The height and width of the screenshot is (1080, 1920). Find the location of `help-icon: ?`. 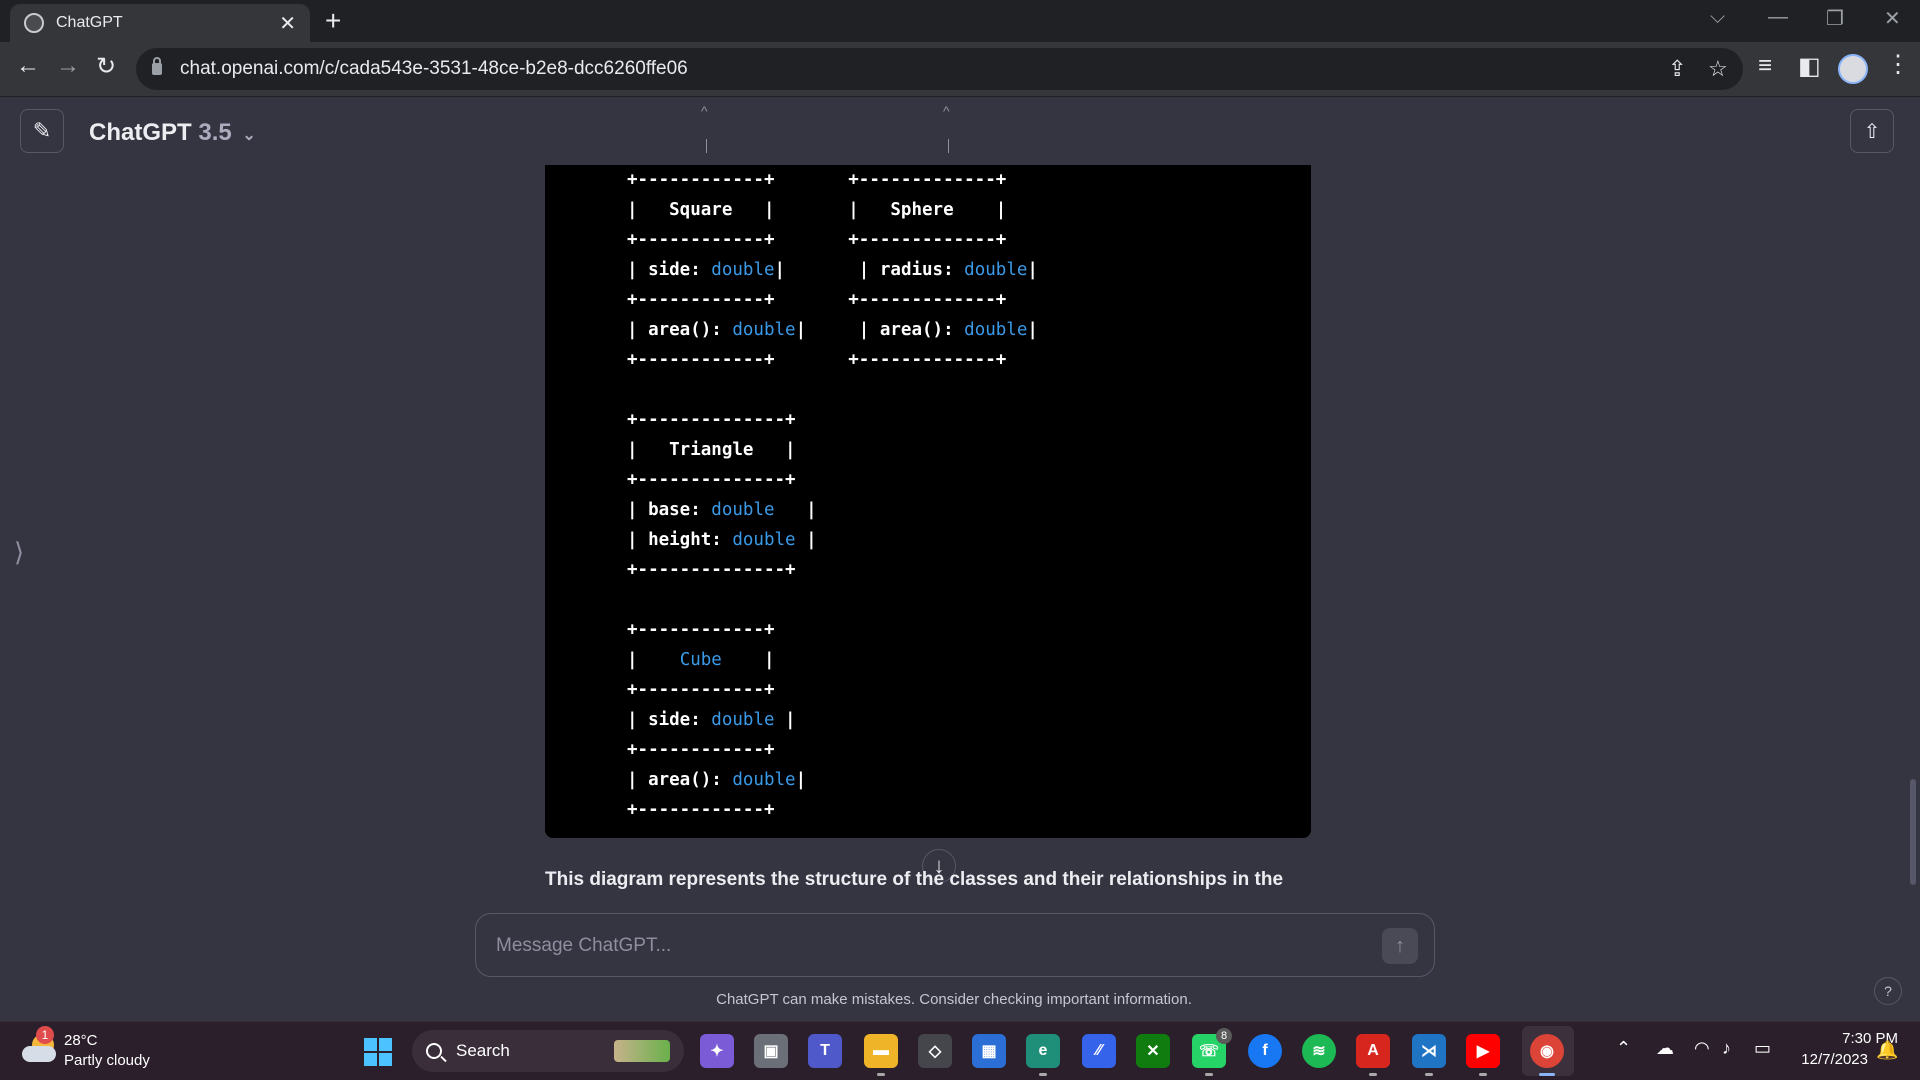

help-icon: ? is located at coordinates (1888, 991).